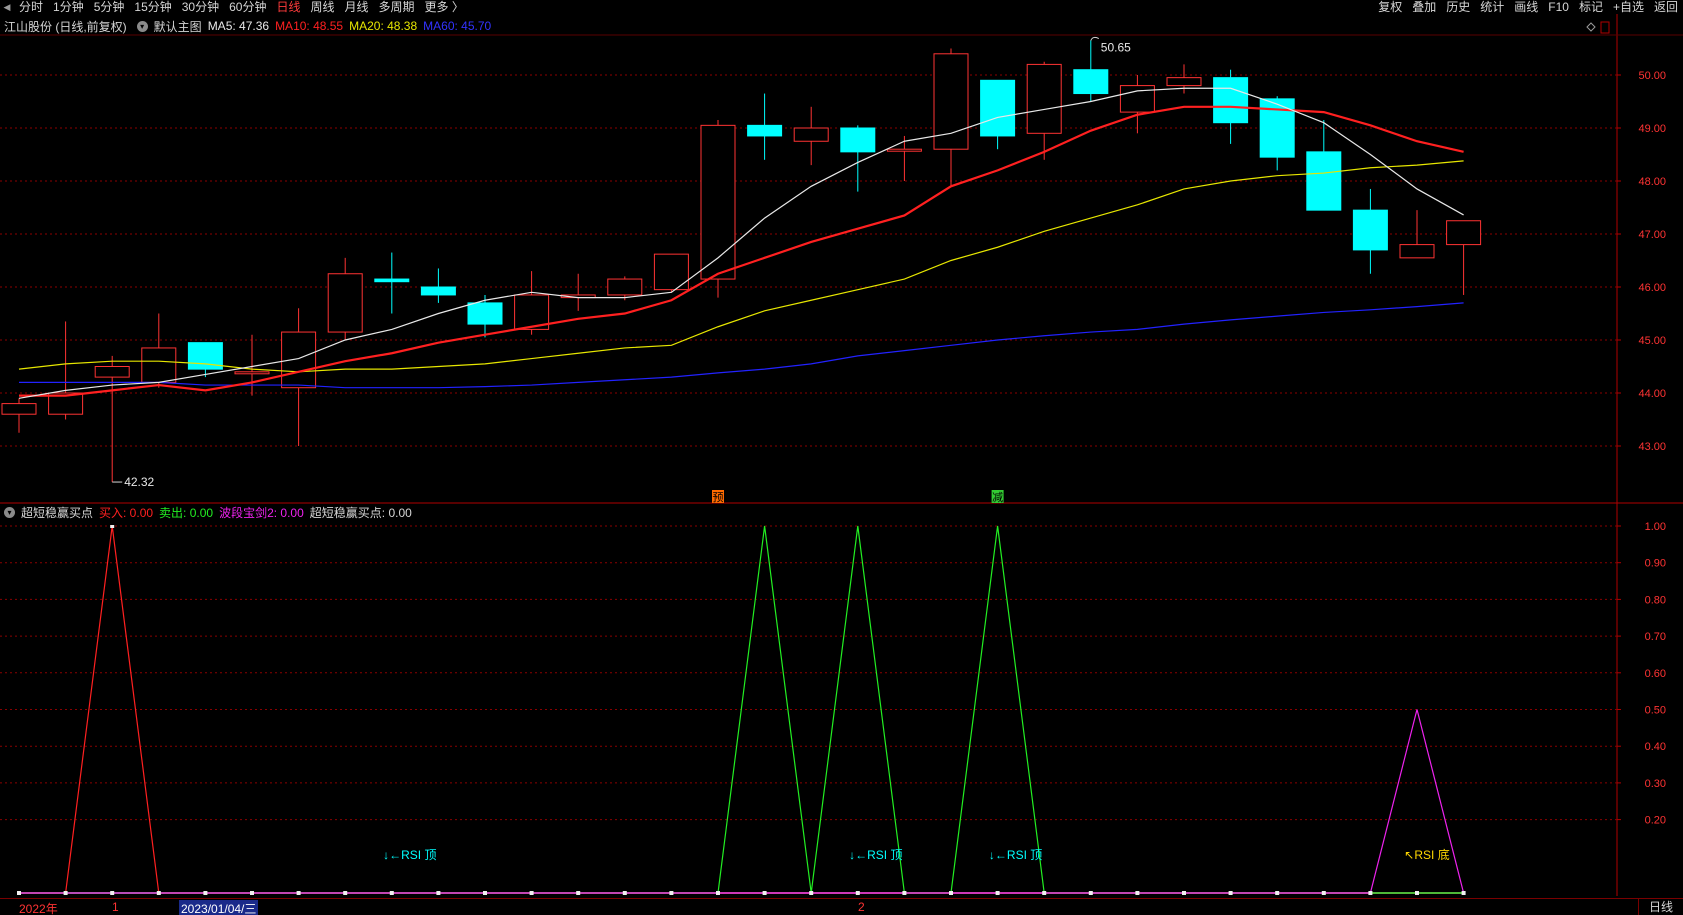  Describe the element at coordinates (1655, 637) in the screenshot. I see `indicator-tick-label: 0.70` at that location.